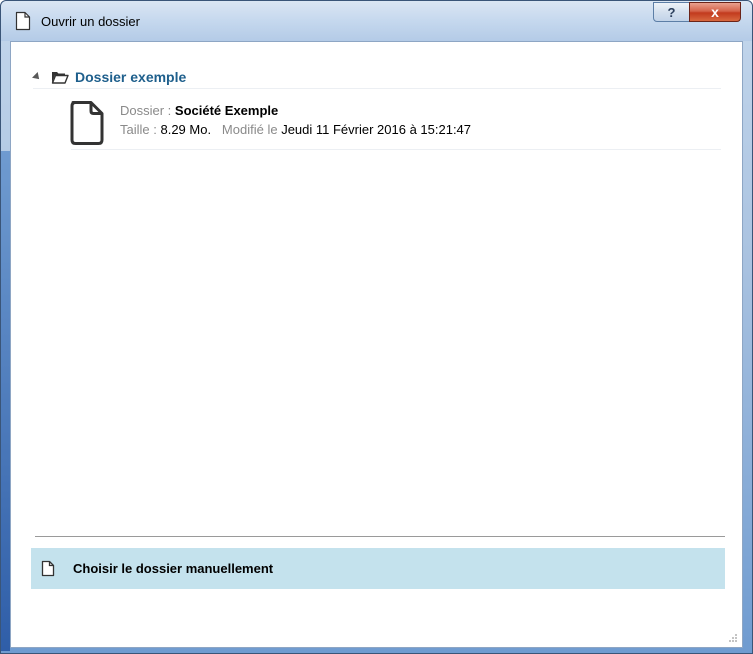 The width and height of the screenshot is (753, 654). Describe the element at coordinates (60, 78) in the screenshot. I see `folder-open-icon` at that location.